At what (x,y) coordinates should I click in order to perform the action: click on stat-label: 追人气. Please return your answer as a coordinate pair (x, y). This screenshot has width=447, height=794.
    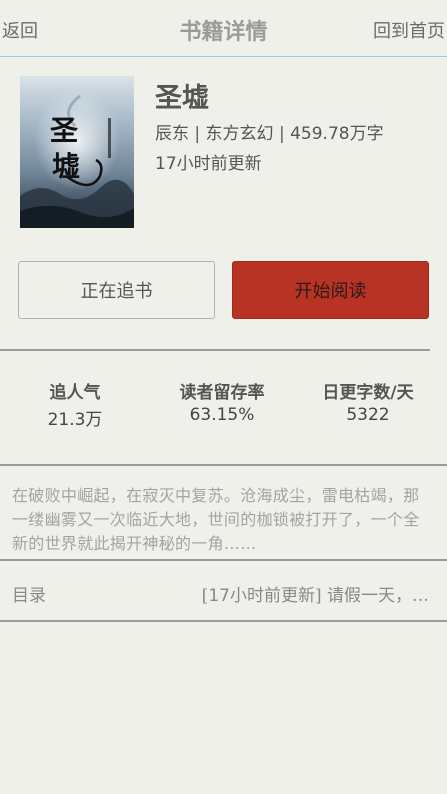
    Looking at the image, I should click on (75, 393).